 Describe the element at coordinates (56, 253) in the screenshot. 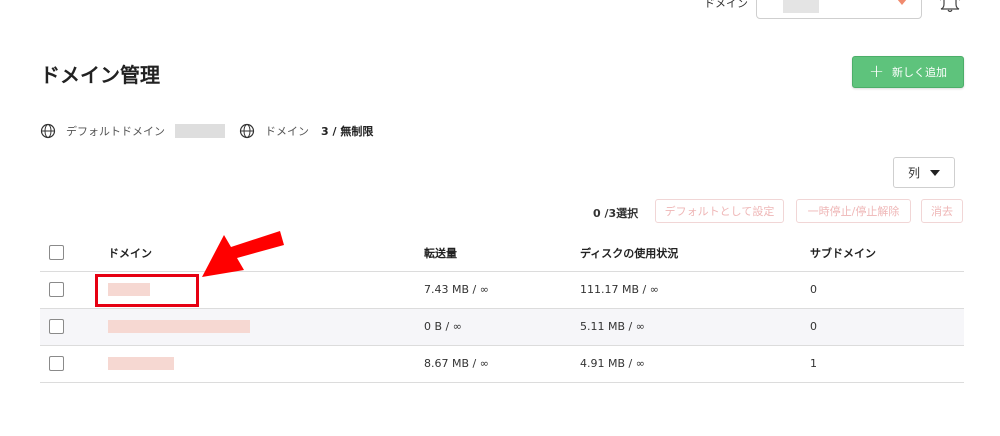

I see `select-all-checkbox` at that location.